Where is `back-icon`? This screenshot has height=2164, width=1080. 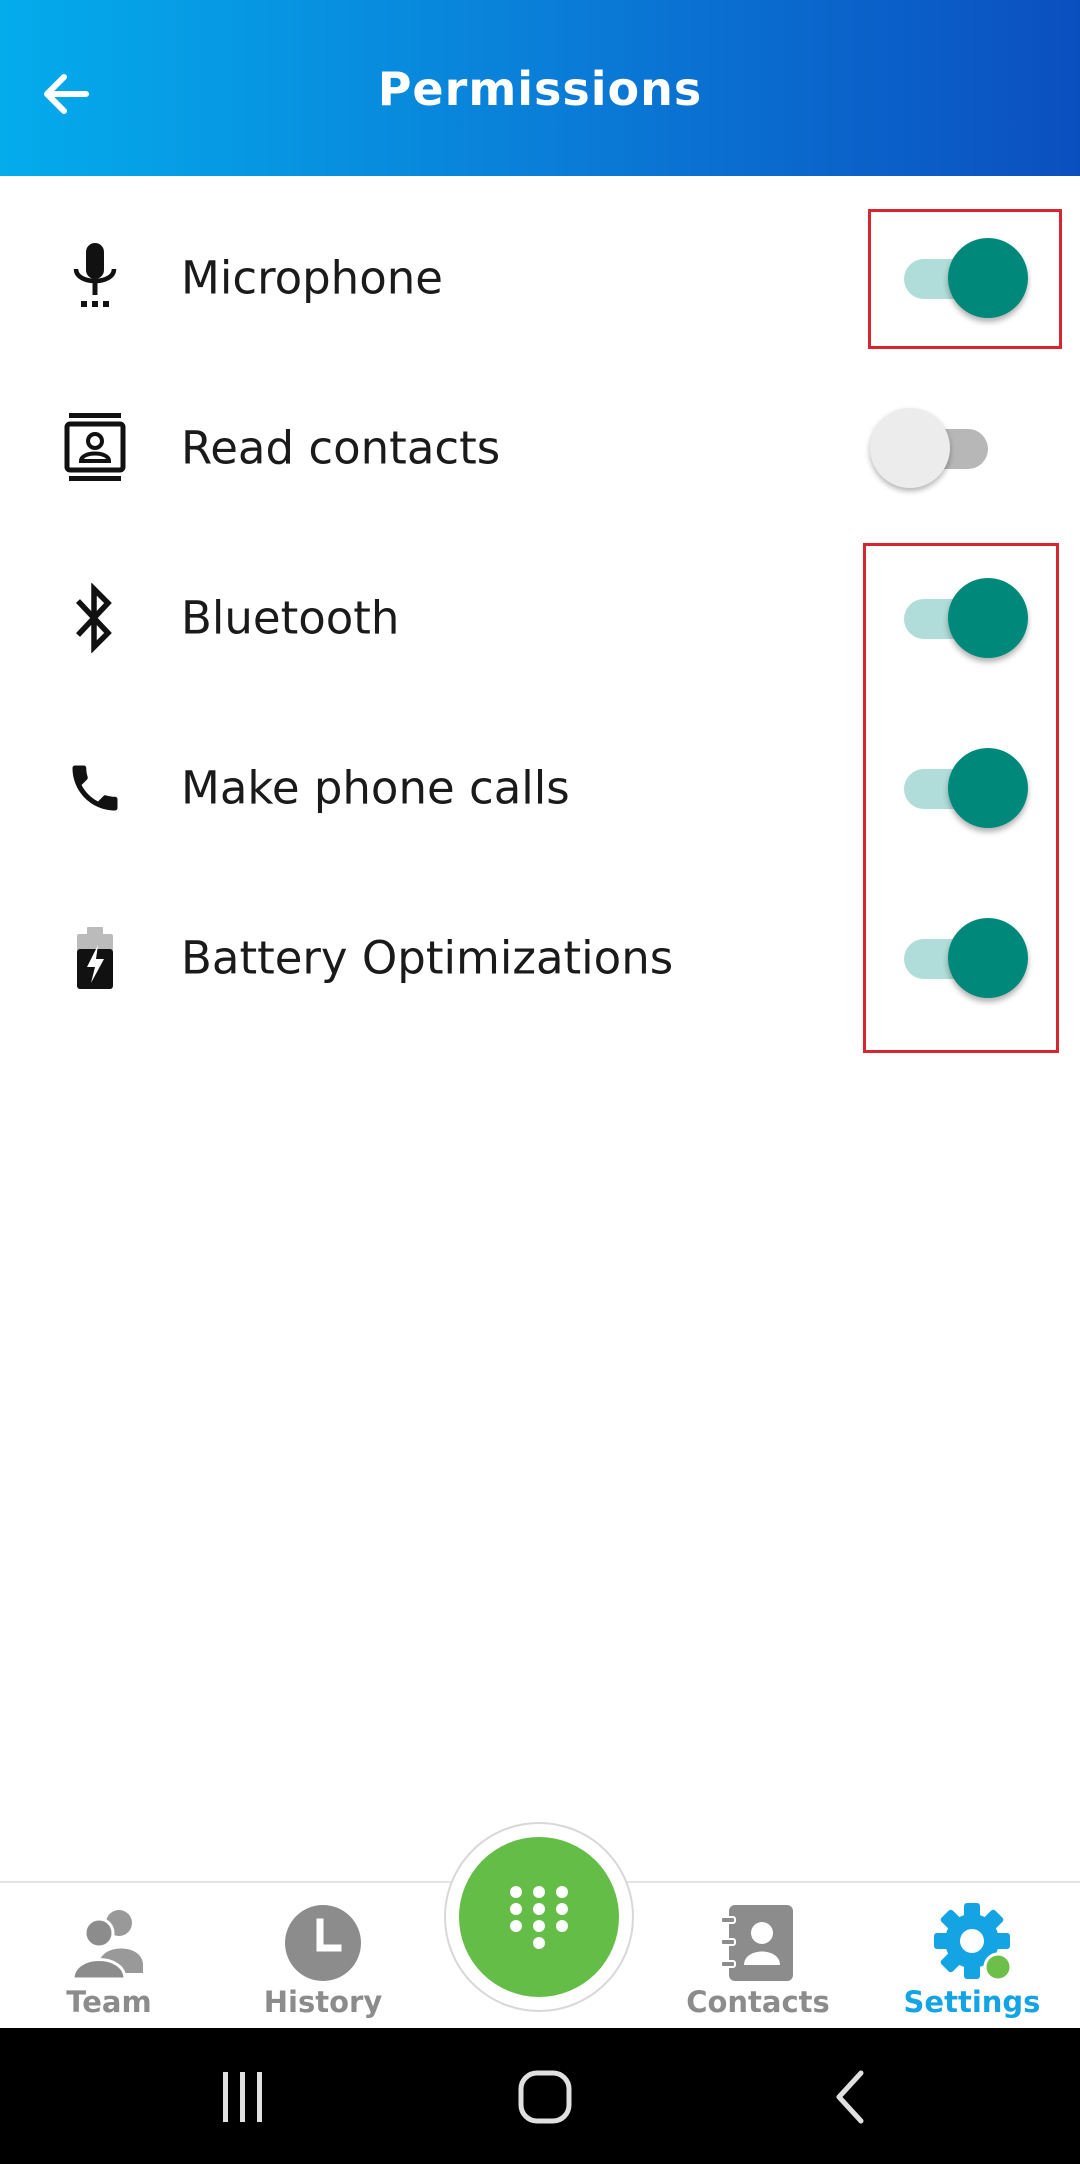 back-icon is located at coordinates (850, 2097).